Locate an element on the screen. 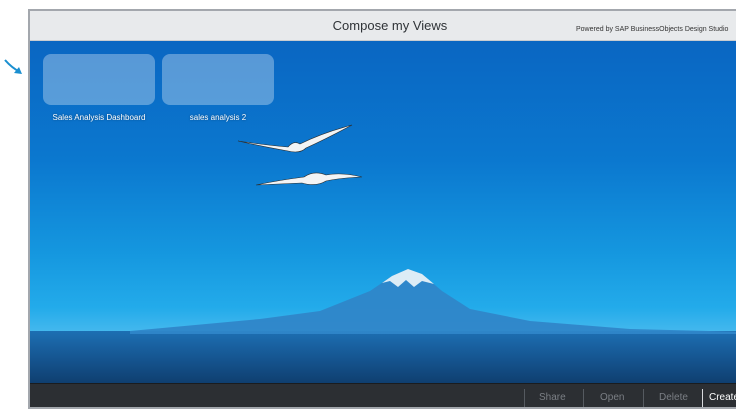  mountain-shape is located at coordinates (433, 301).